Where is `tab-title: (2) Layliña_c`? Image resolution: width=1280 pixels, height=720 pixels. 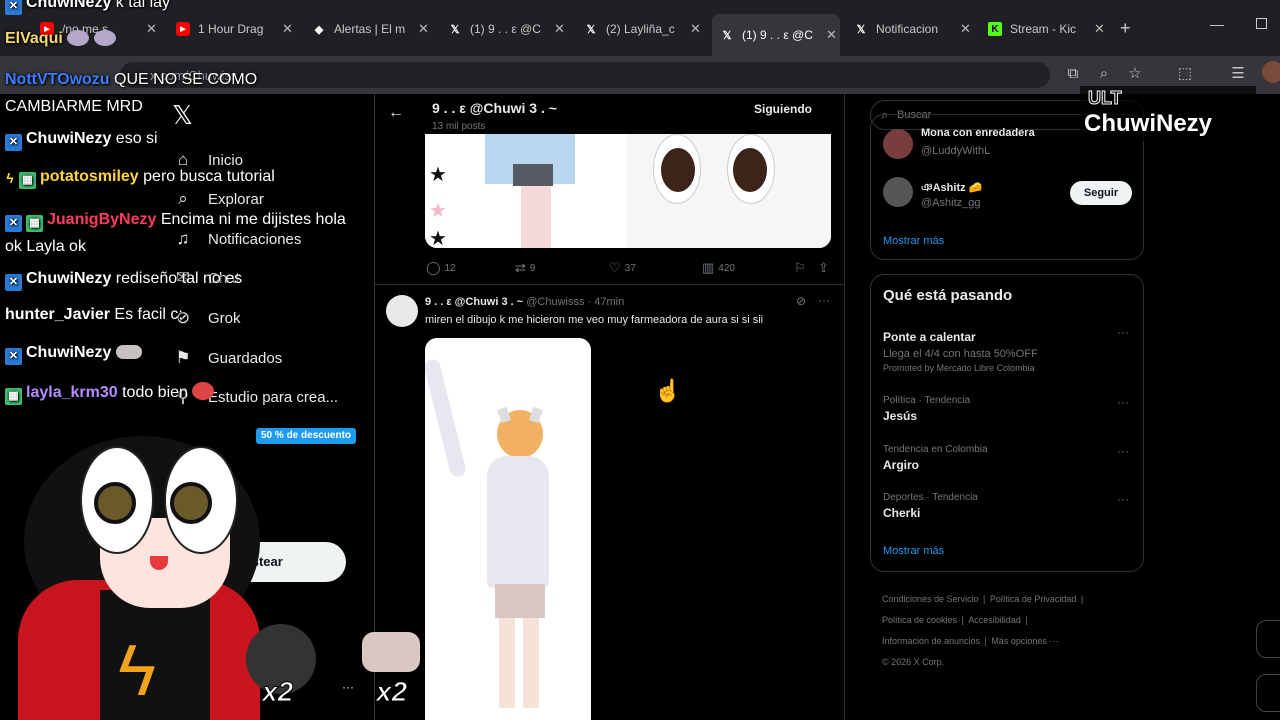
tab-title: (2) Layliña_c is located at coordinates (640, 29).